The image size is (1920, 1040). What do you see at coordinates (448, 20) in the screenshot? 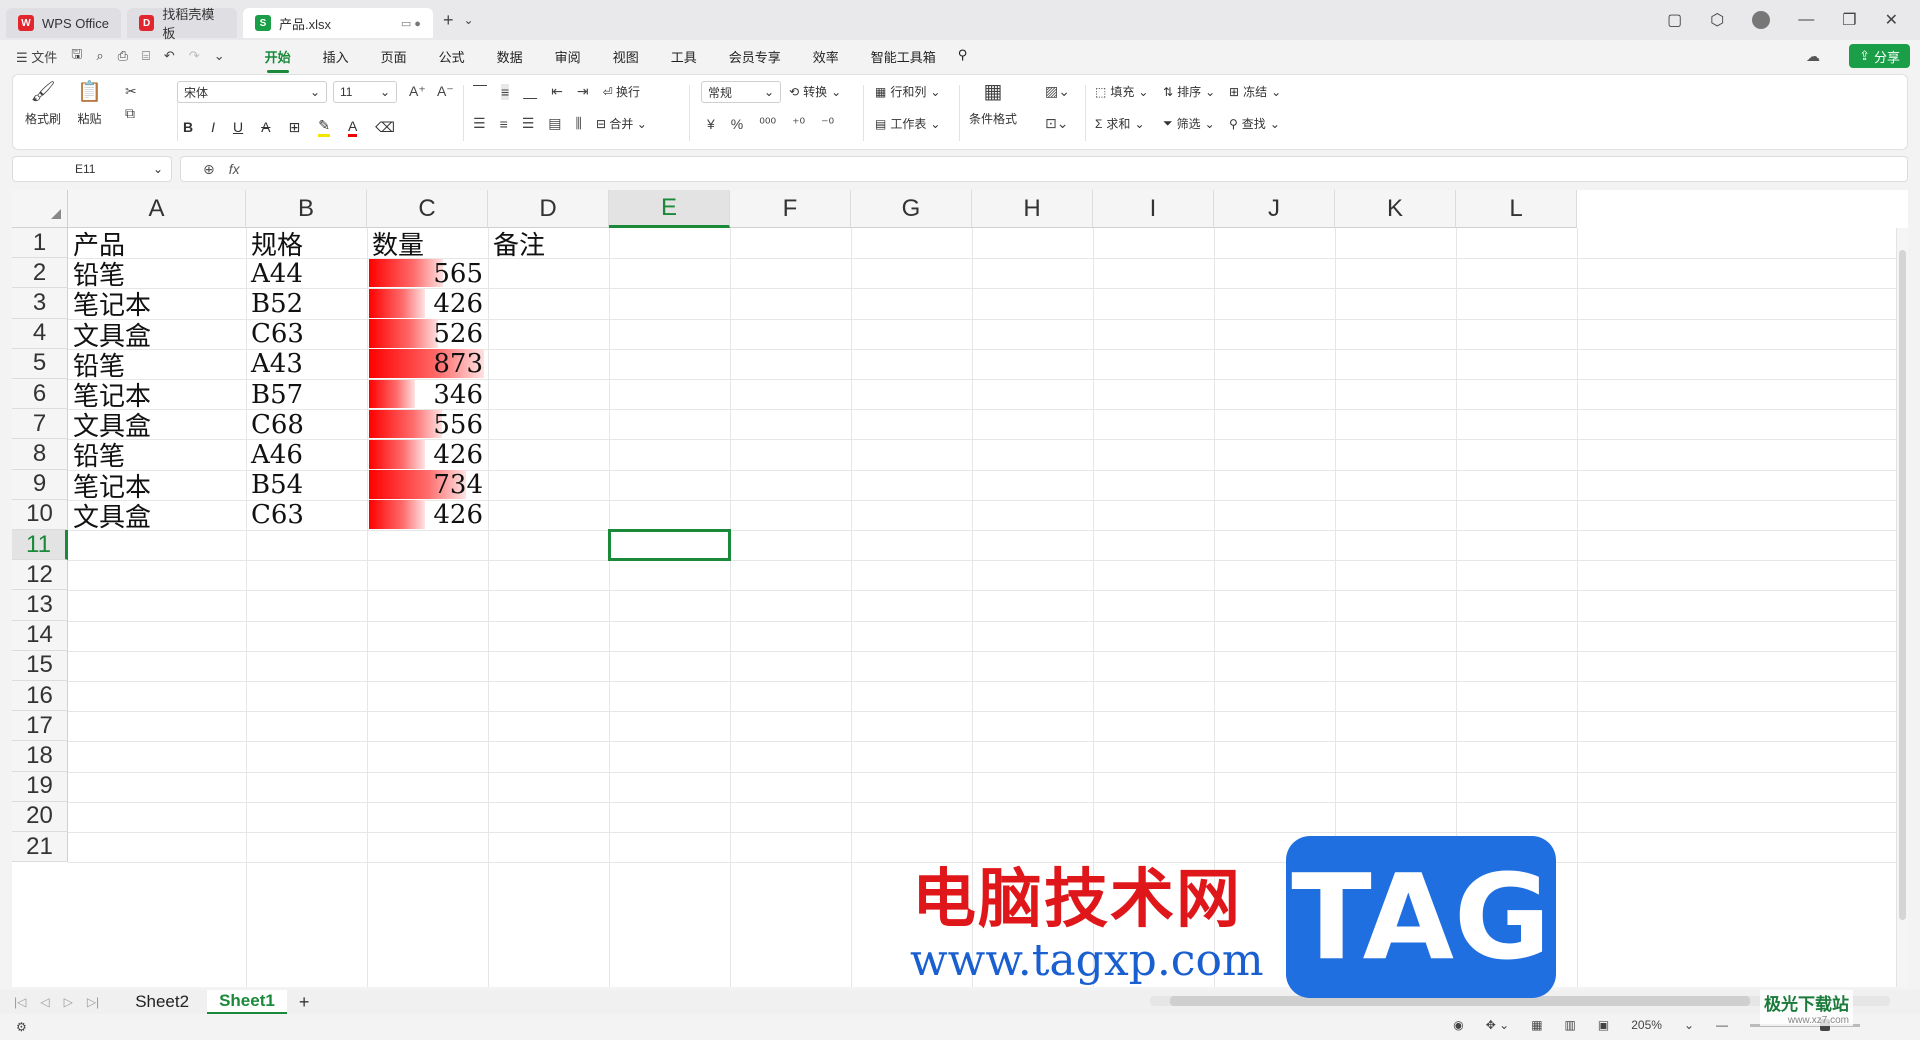
I see `new-tab-icon: +` at bounding box center [448, 20].